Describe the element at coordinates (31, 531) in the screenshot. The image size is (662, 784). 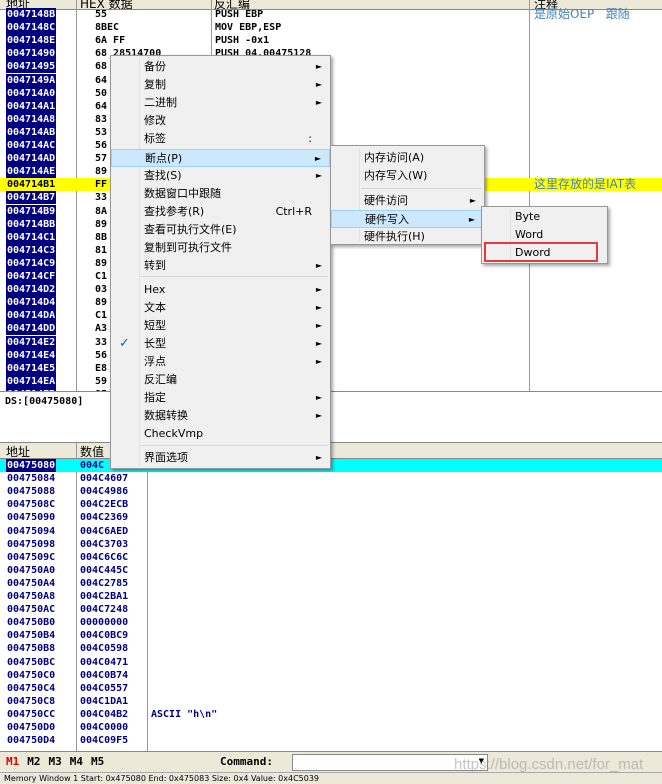
I see `dump-address: 00475094` at that location.